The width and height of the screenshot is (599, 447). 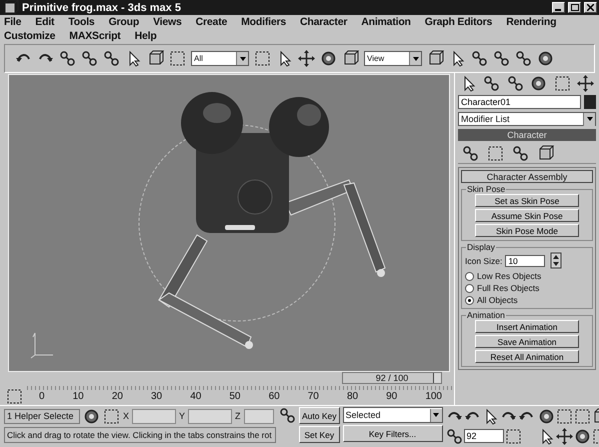 I want to click on maximize-icon, so click(x=574, y=7).